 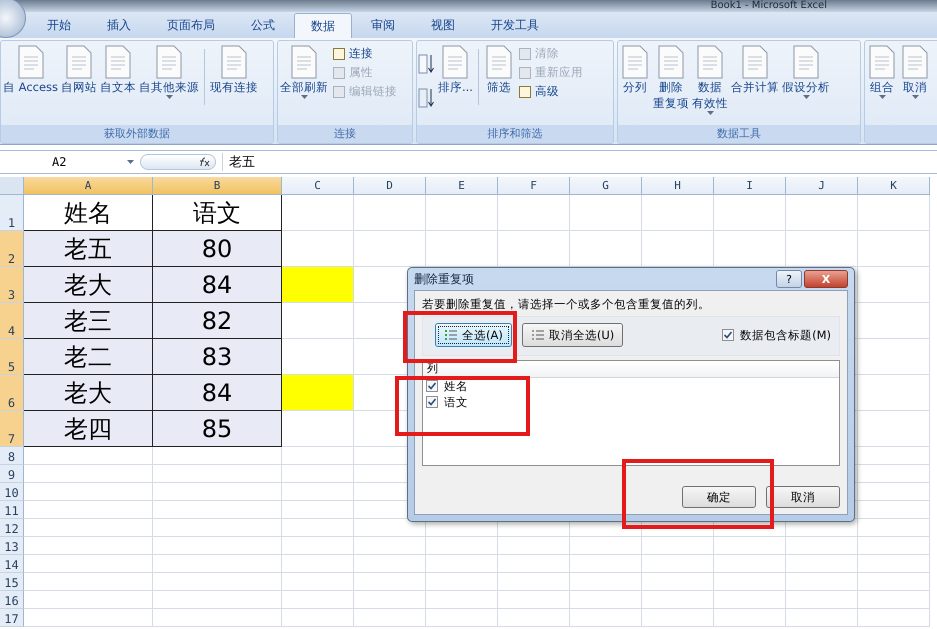 What do you see at coordinates (498, 70) in the screenshot?
I see `ribbon-button: 筛选` at bounding box center [498, 70].